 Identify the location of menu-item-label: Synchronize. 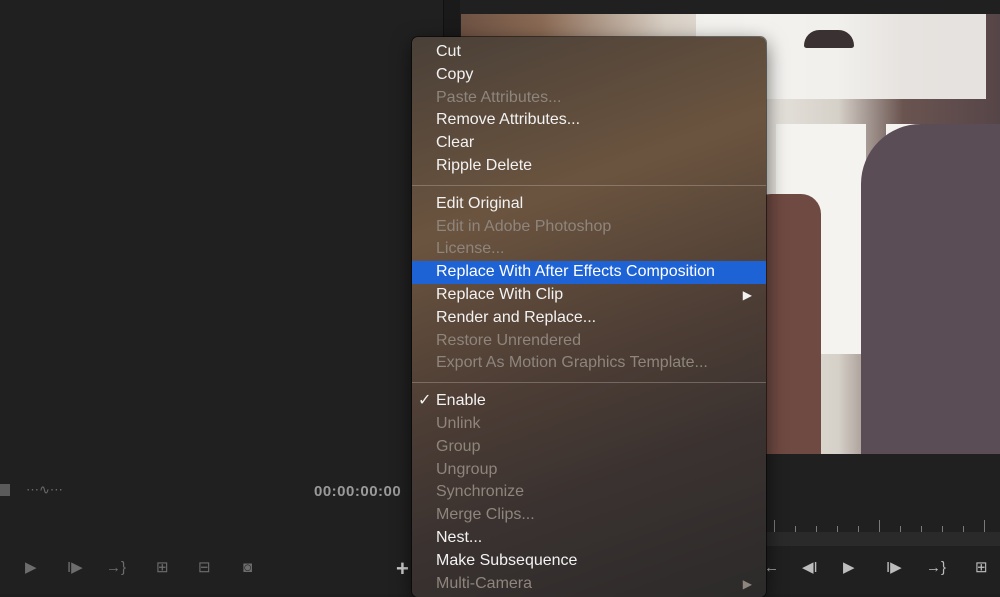
(480, 492).